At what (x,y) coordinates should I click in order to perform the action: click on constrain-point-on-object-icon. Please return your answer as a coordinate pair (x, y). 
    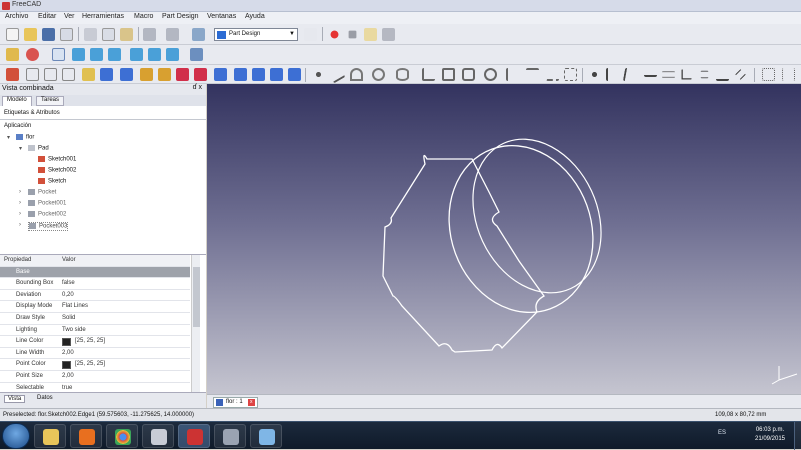
    Looking at the image, I should click on (612, 74).